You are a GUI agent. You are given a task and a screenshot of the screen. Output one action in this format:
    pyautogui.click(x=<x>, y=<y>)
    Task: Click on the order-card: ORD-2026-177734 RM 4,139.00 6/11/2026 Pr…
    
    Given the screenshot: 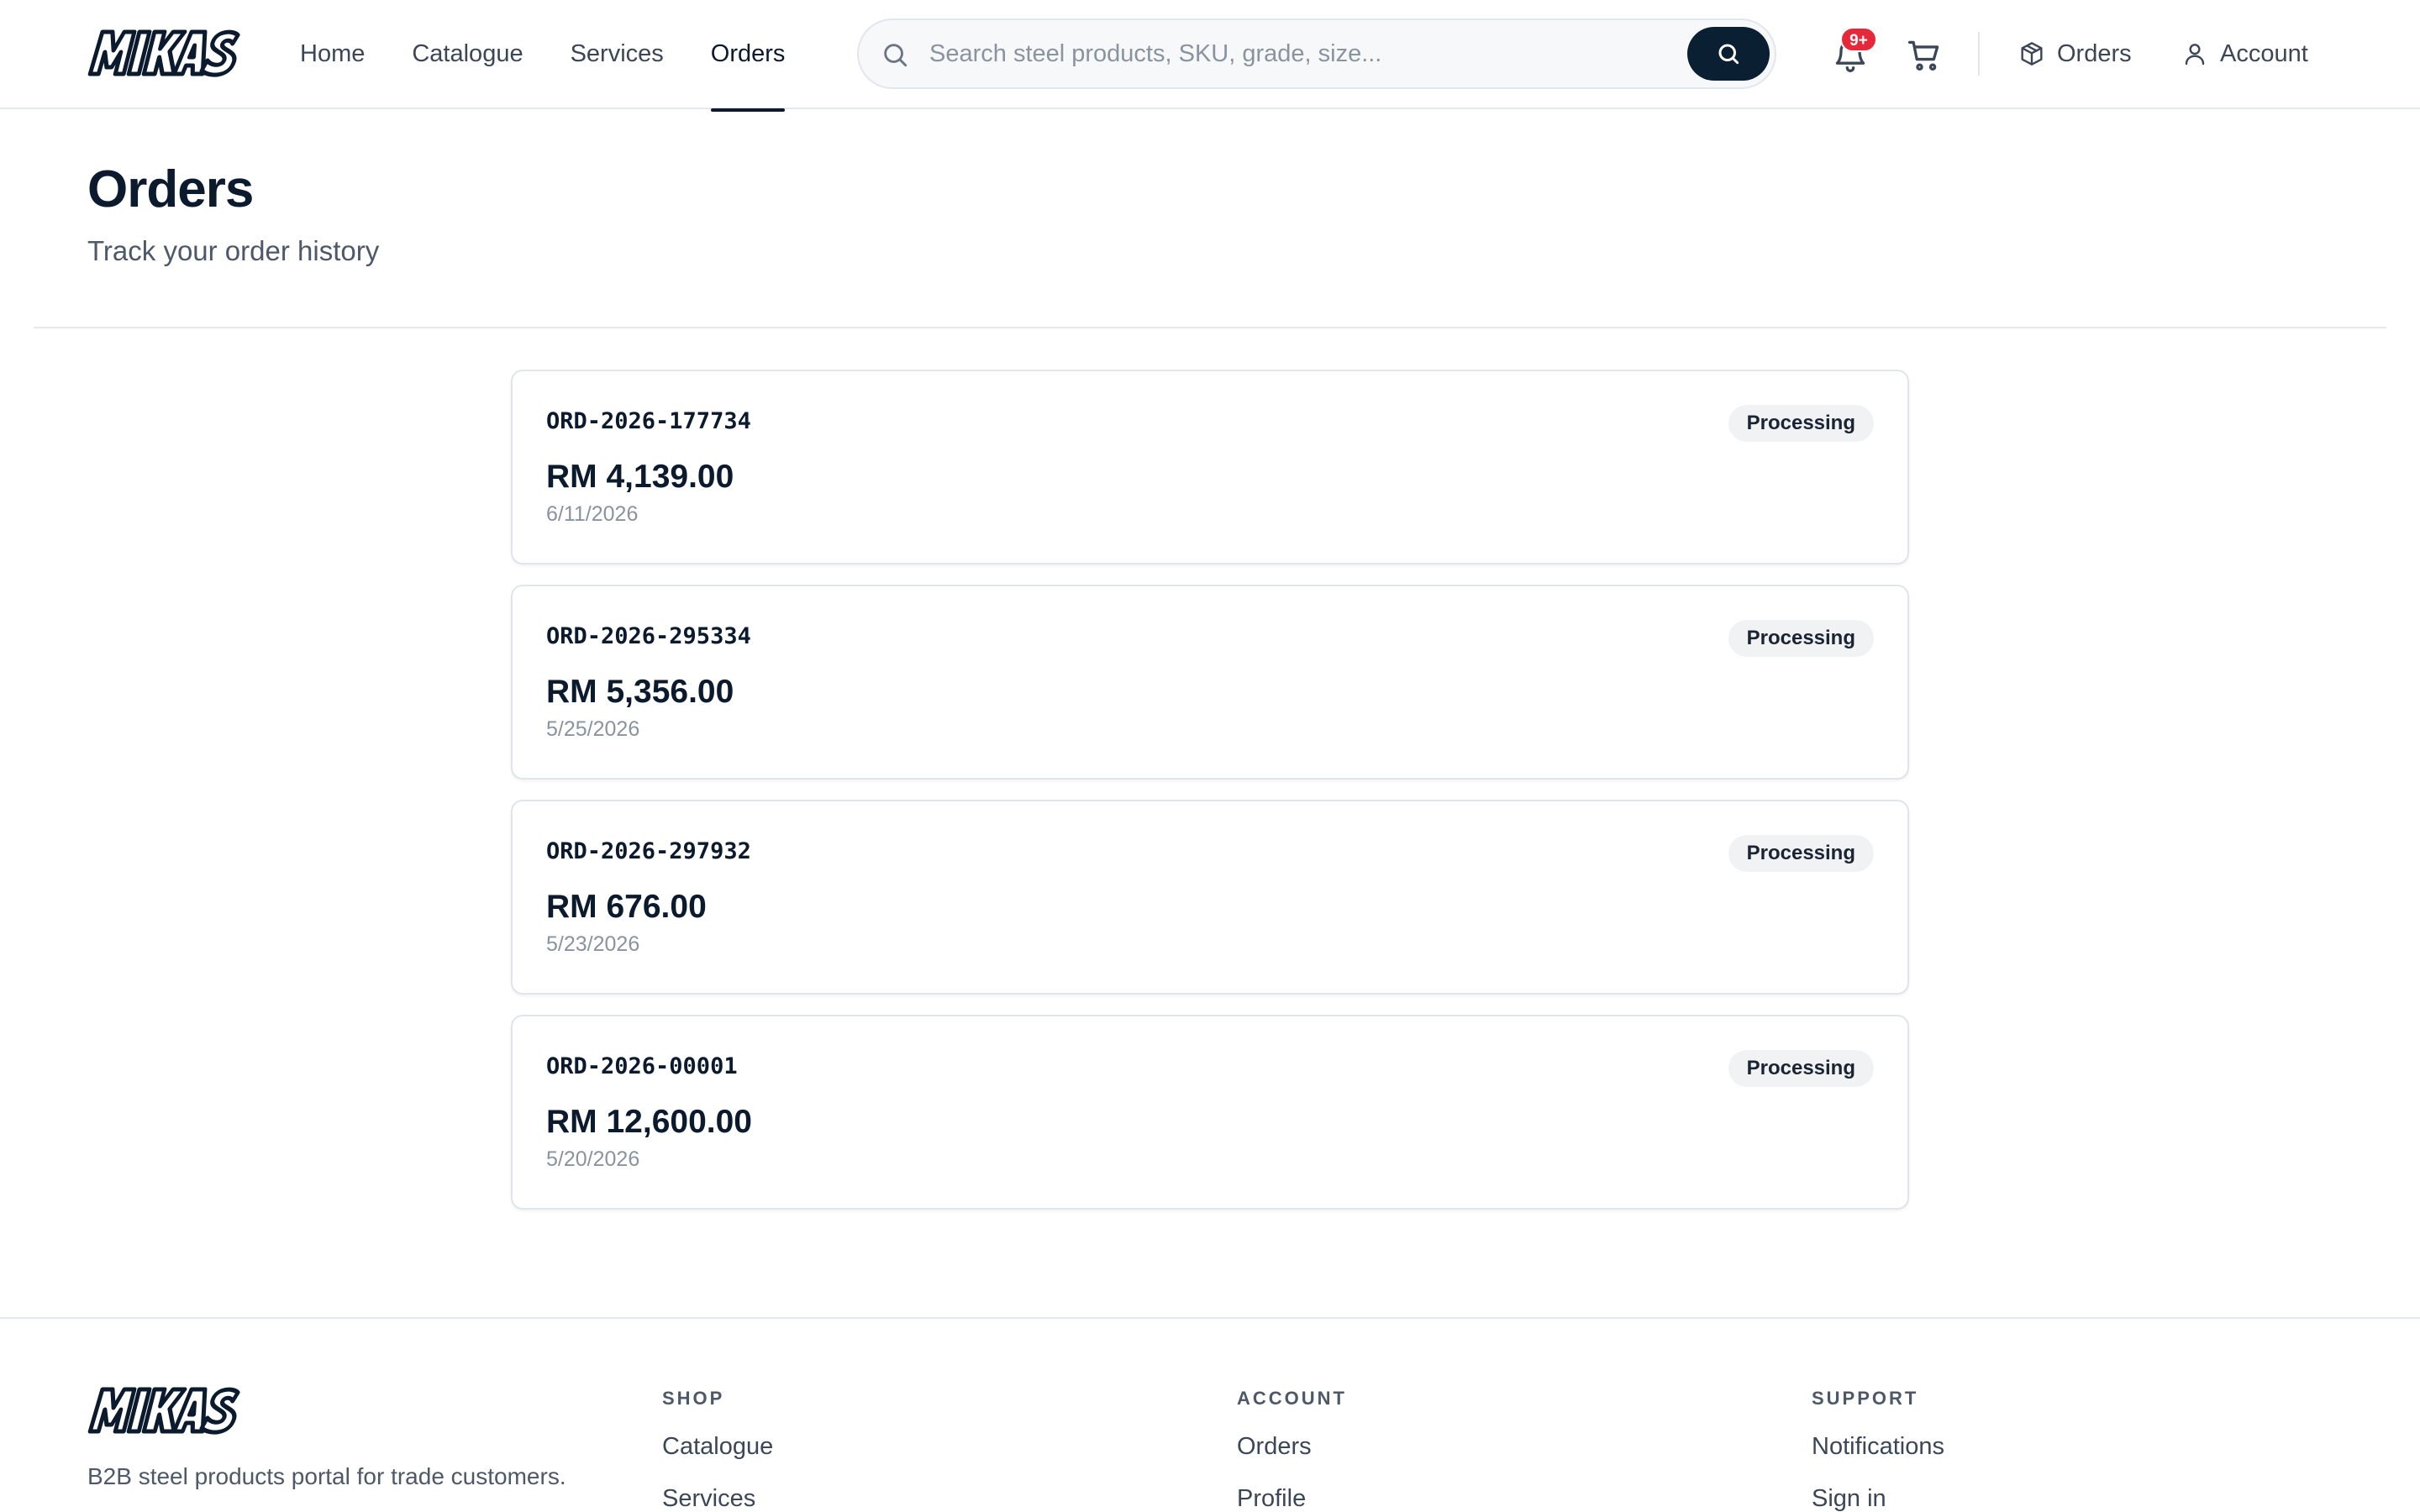 What is the action you would take?
    pyautogui.click(x=1210, y=467)
    